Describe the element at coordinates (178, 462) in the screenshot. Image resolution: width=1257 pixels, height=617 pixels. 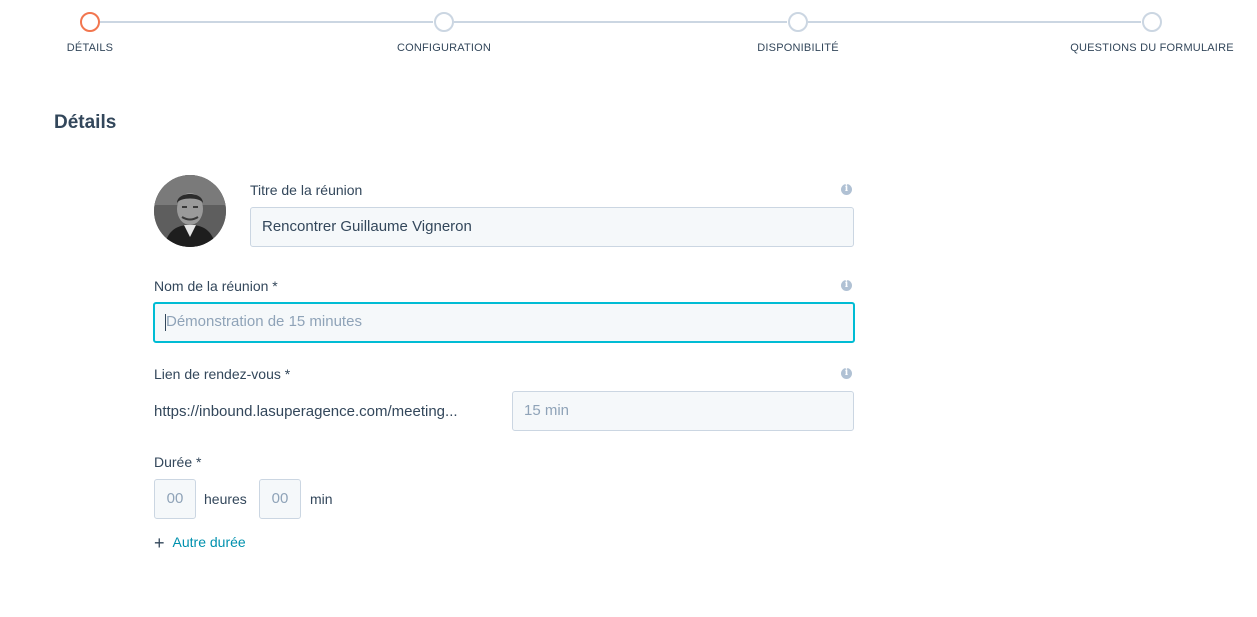
I see `duration-label: Durée *` at that location.